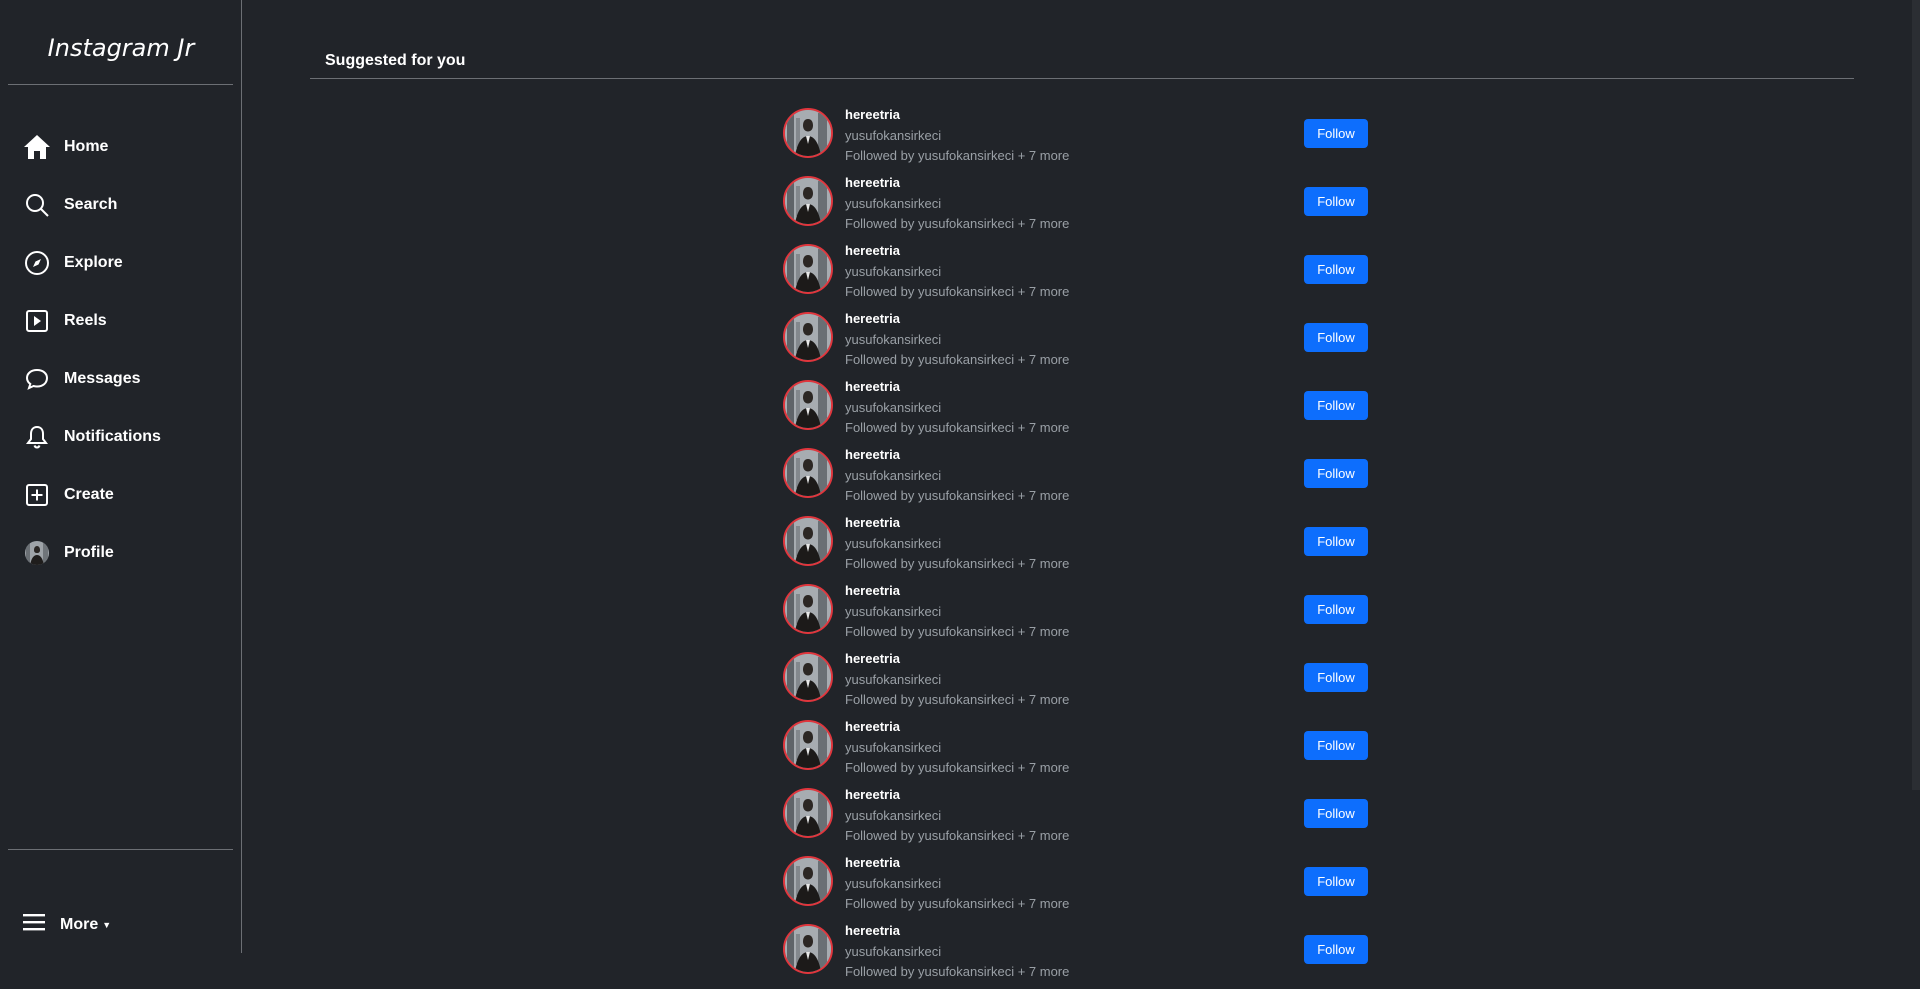  I want to click on bell-icon, so click(37, 437).